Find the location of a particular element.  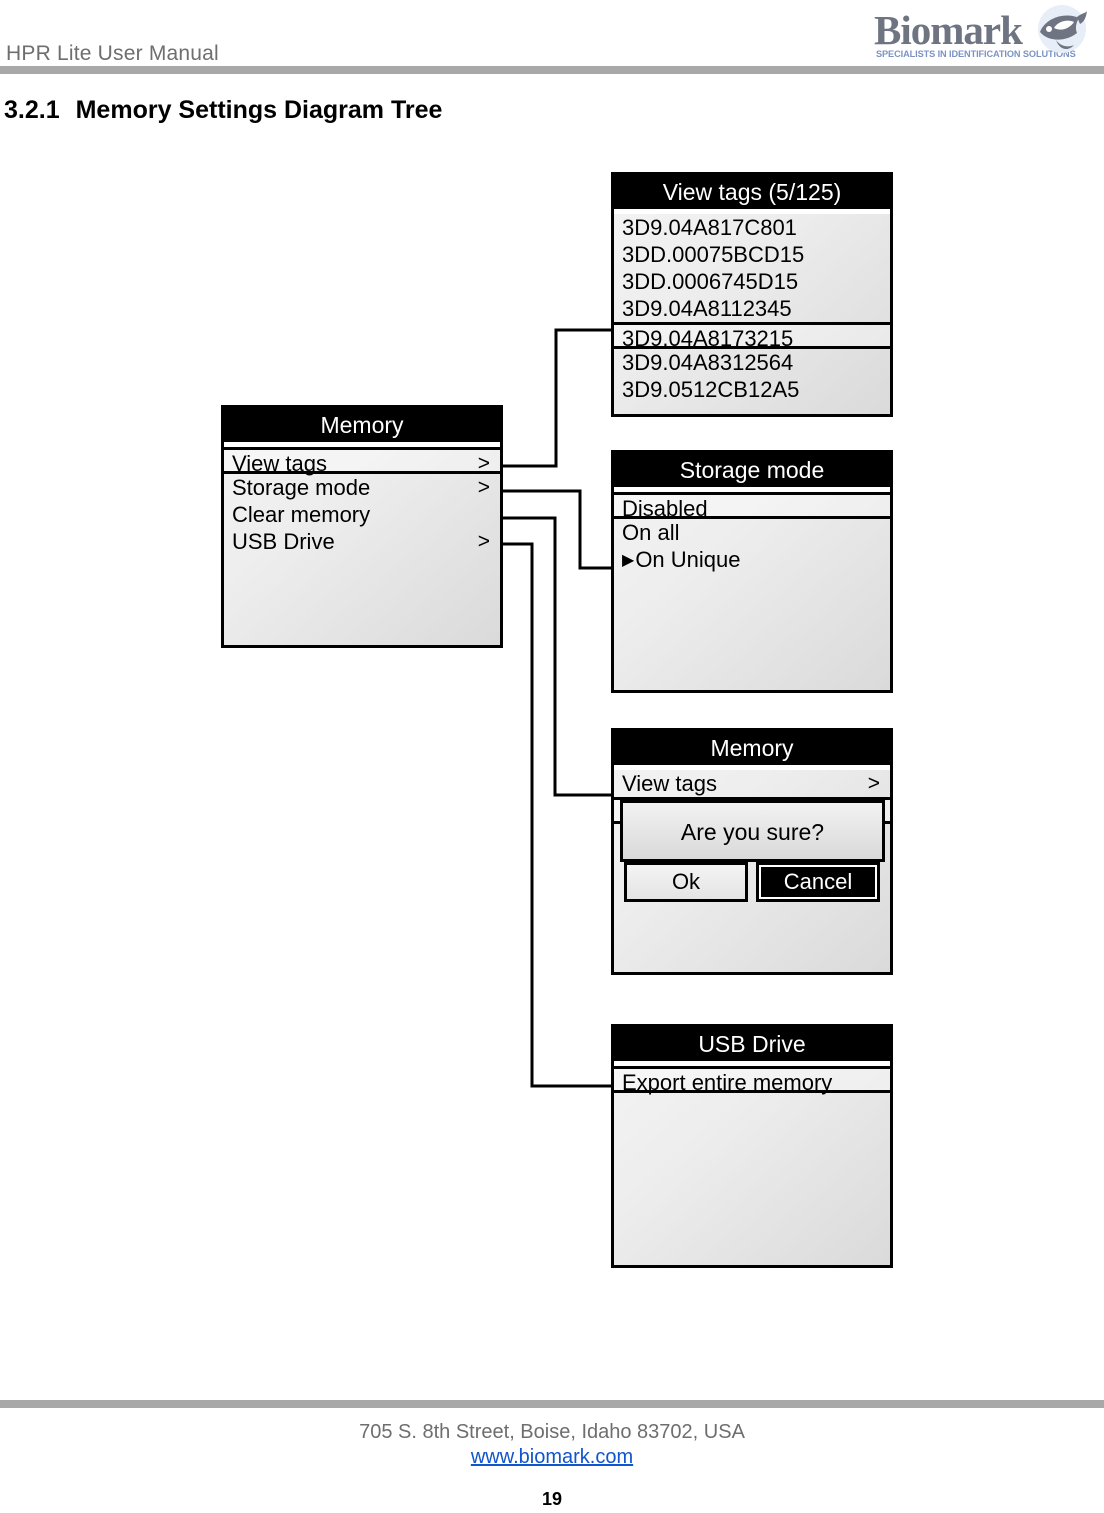

menu-item-usb-drive: USB Drive > is located at coordinates (362, 541).